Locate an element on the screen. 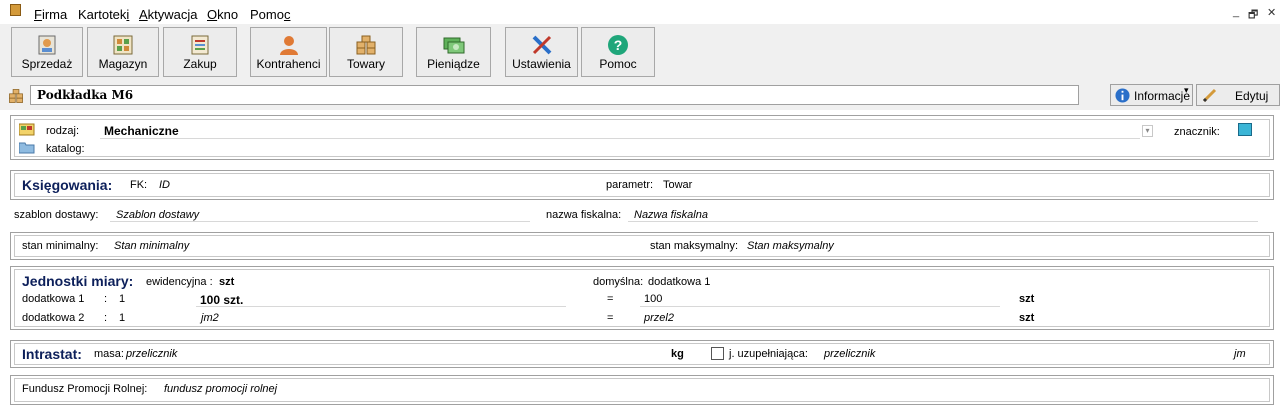  unit-row-value: przel2 is located at coordinates (659, 318).